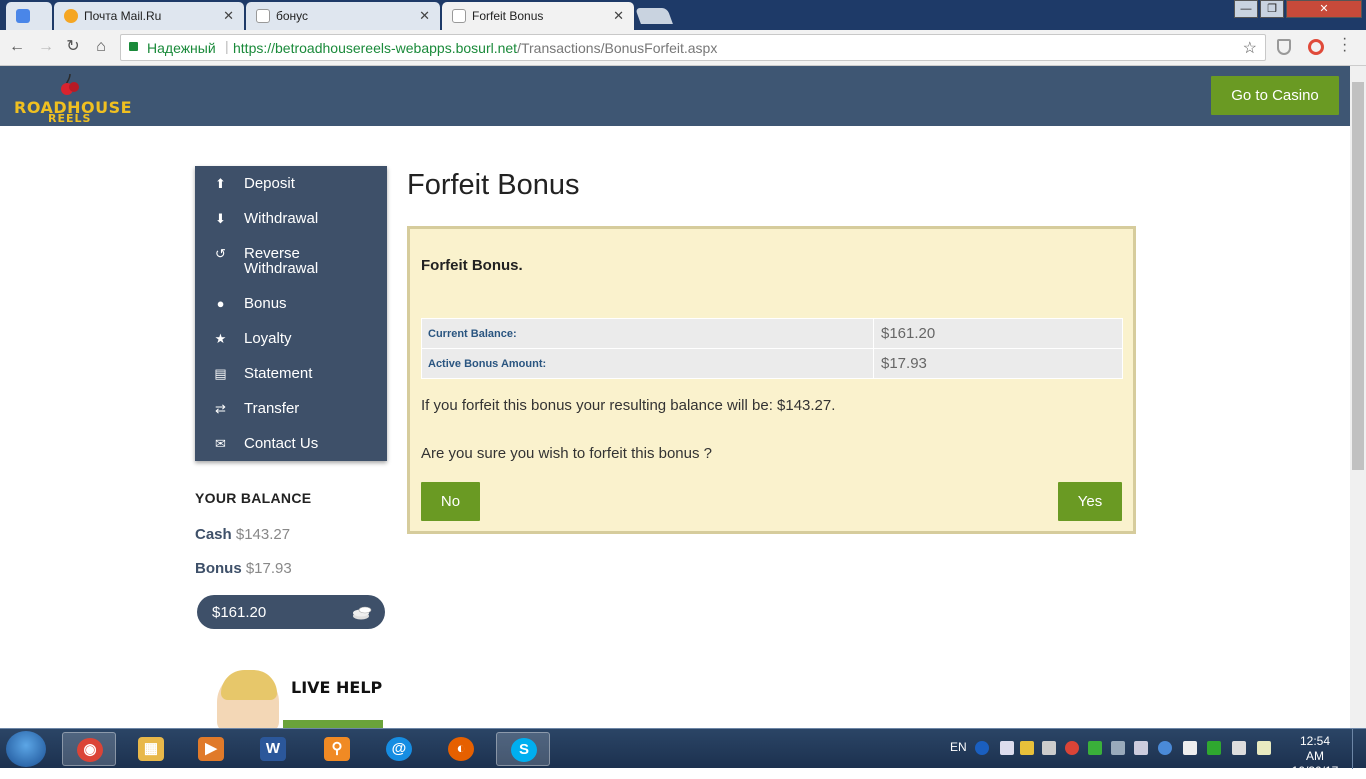  Describe the element at coordinates (220, 183) in the screenshot. I see `piggy-bank-icon: ⬆` at that location.